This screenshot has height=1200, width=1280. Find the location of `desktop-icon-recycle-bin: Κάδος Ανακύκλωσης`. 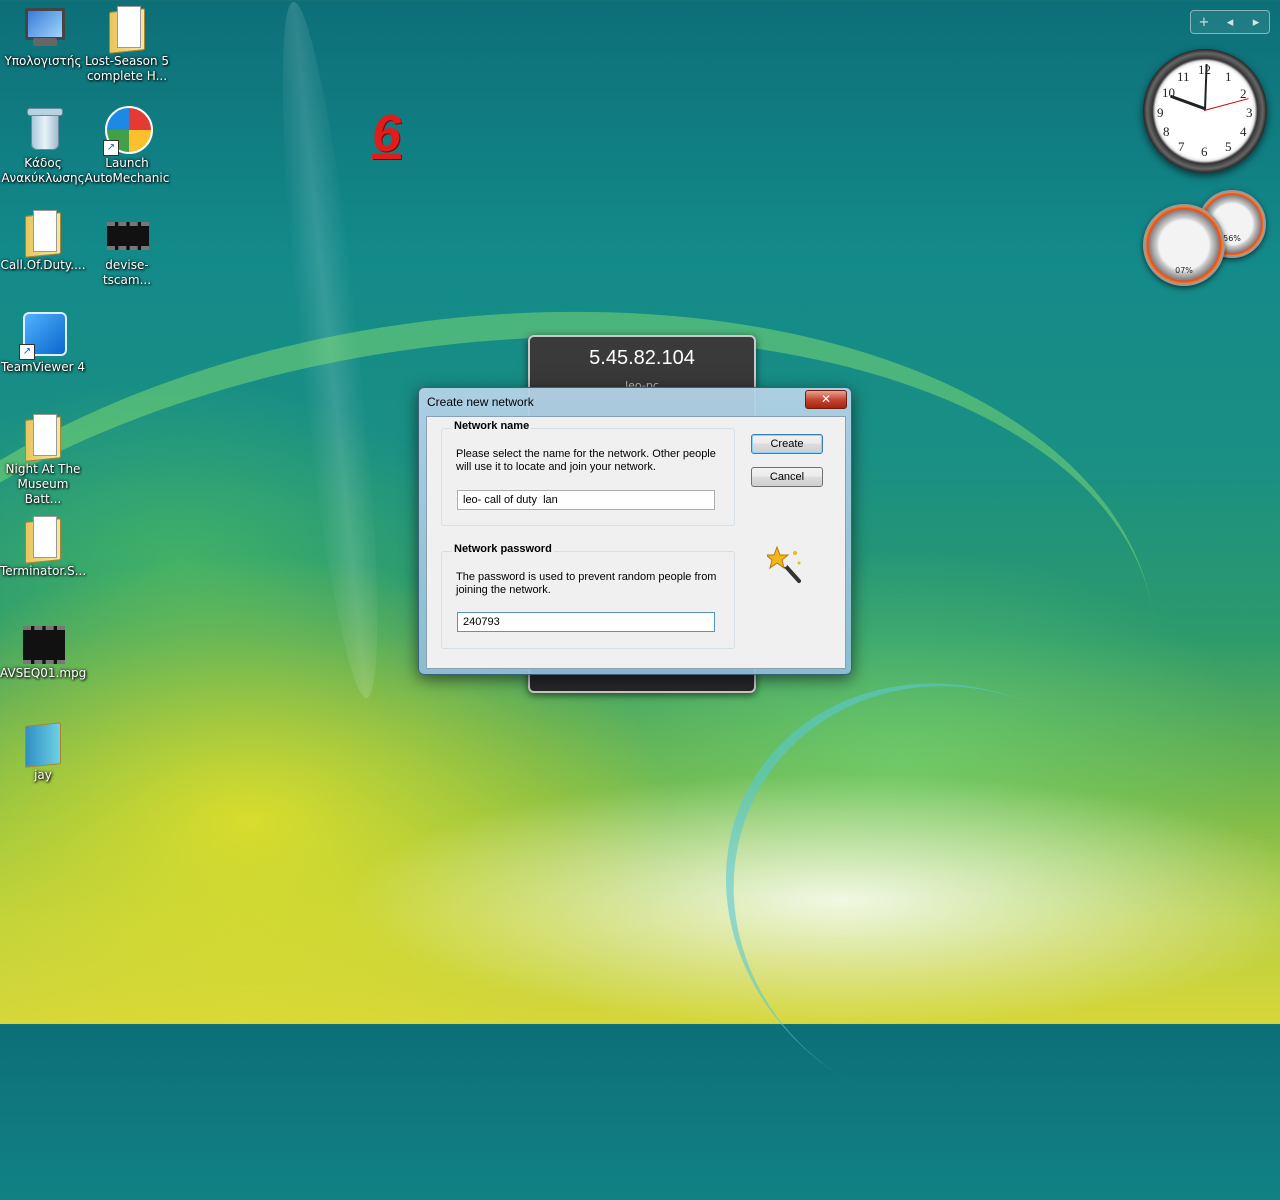

desktop-icon-recycle-bin: Κάδος Ανακύκλωσης is located at coordinates (43, 144).